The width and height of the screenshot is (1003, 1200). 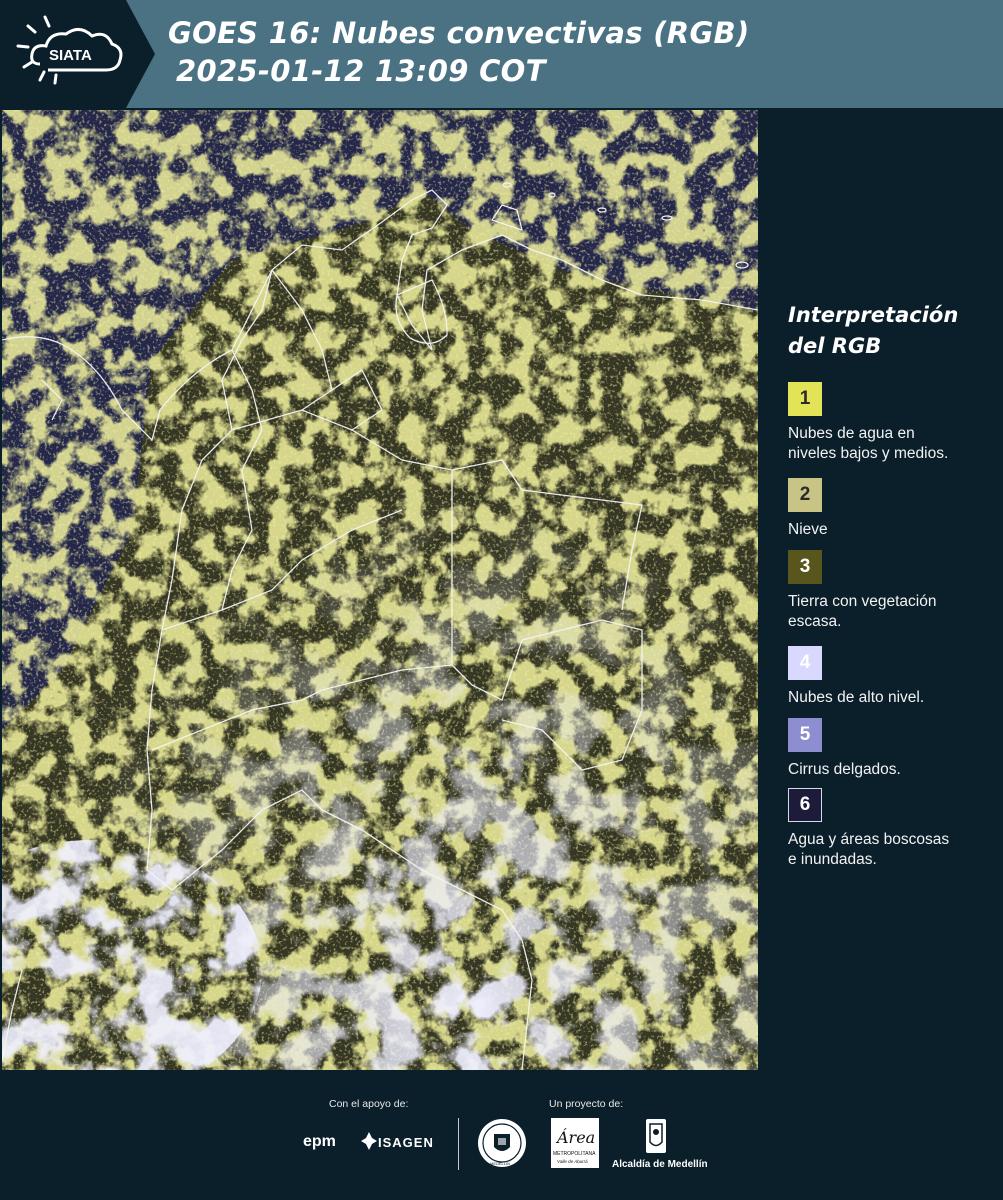 I want to click on legend-item-4: 4 Nubes de alto nivel., so click(x=888, y=677).